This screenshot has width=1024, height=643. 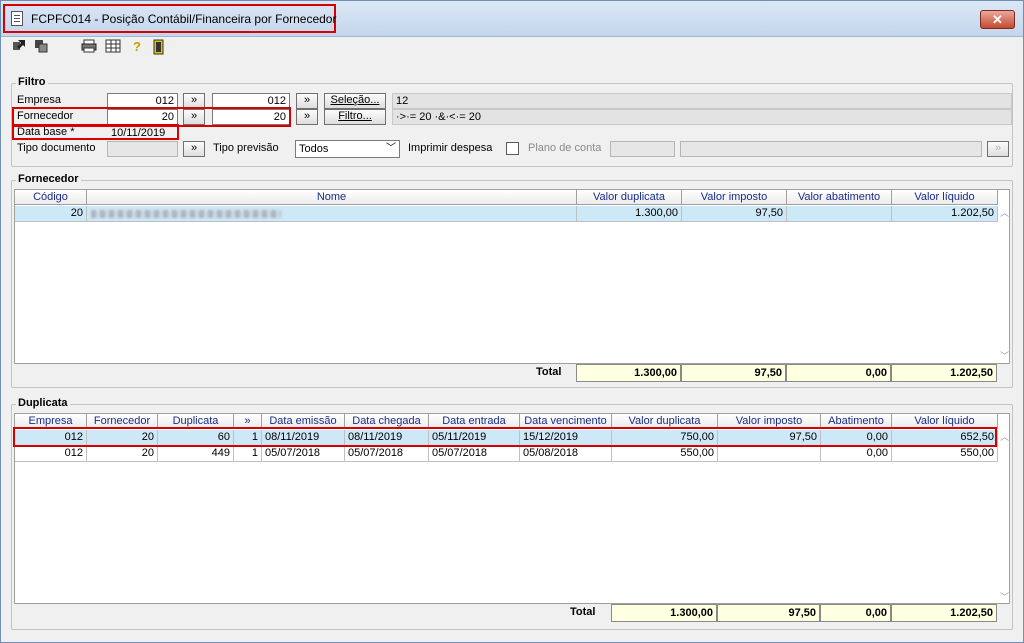 I want to click on tipo-previsao-select: Todos ﹀, so click(x=347, y=149).